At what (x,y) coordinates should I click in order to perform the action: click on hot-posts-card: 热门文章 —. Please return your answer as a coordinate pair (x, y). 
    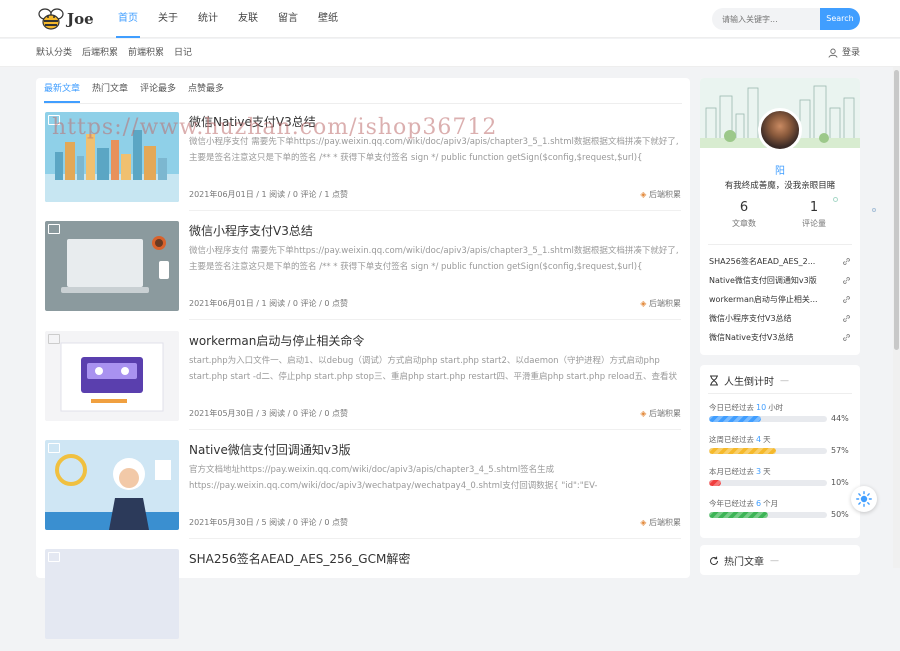
    Looking at the image, I should click on (780, 560).